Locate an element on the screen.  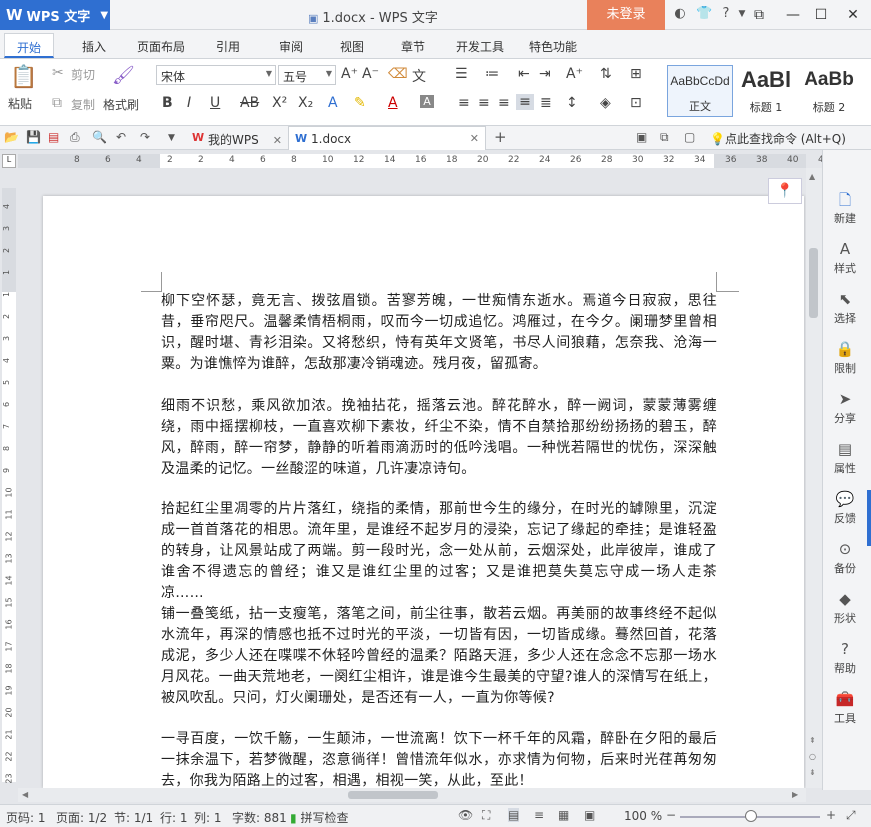
sidebar-item-select: ⬉ 选择 is located at coordinates (845, 308).